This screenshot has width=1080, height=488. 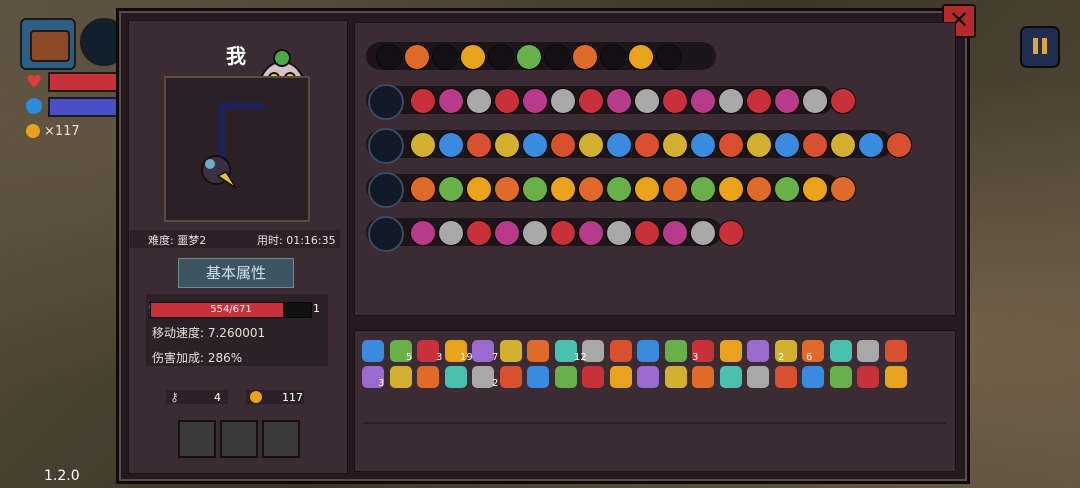 What do you see at coordinates (48, 44) in the screenshot?
I see `chest-hud-icon` at bounding box center [48, 44].